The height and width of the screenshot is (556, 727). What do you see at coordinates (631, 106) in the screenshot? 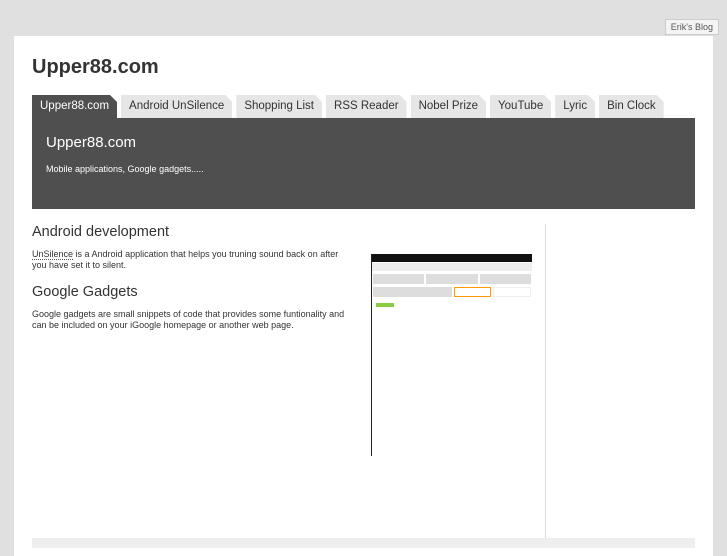
I see `tab-bin-clock: Bin Clock` at bounding box center [631, 106].